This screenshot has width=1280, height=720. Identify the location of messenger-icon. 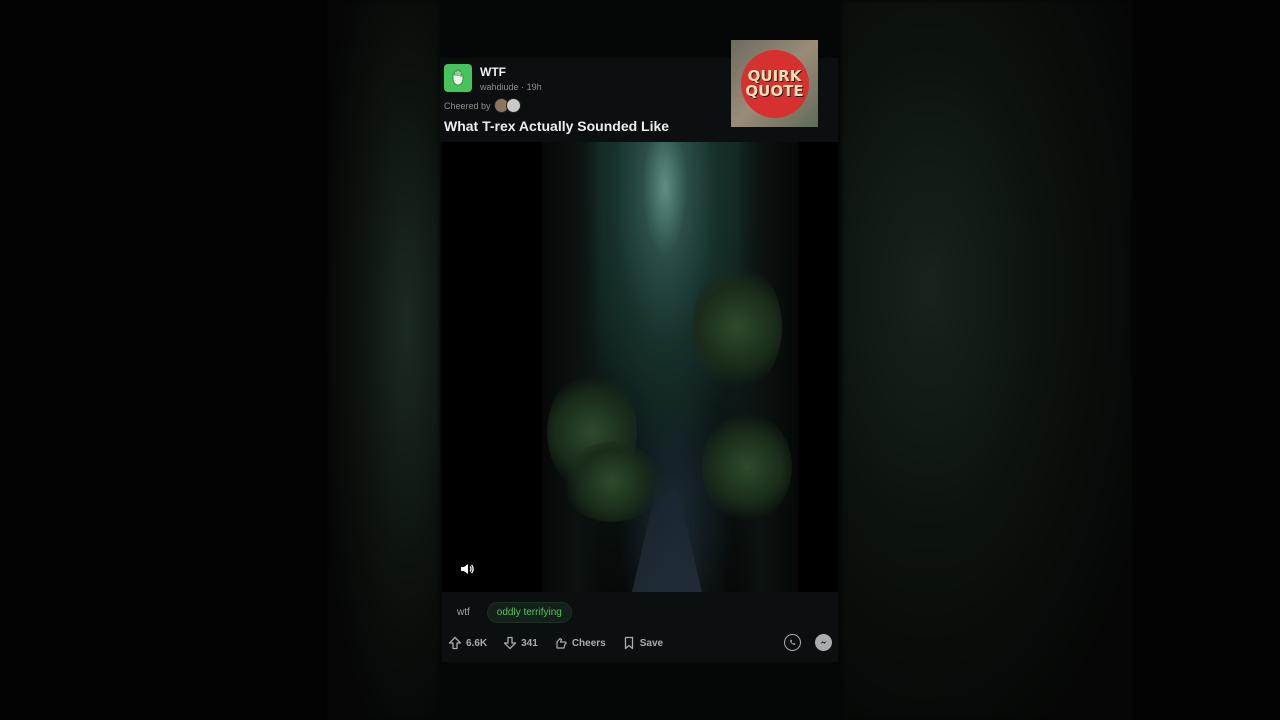
(823, 642).